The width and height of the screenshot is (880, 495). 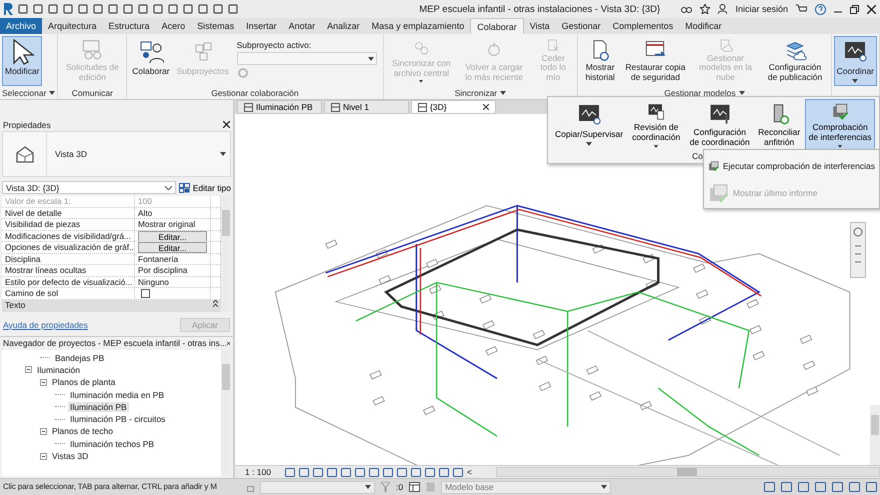 I want to click on collapse-icon, so click(x=215, y=303).